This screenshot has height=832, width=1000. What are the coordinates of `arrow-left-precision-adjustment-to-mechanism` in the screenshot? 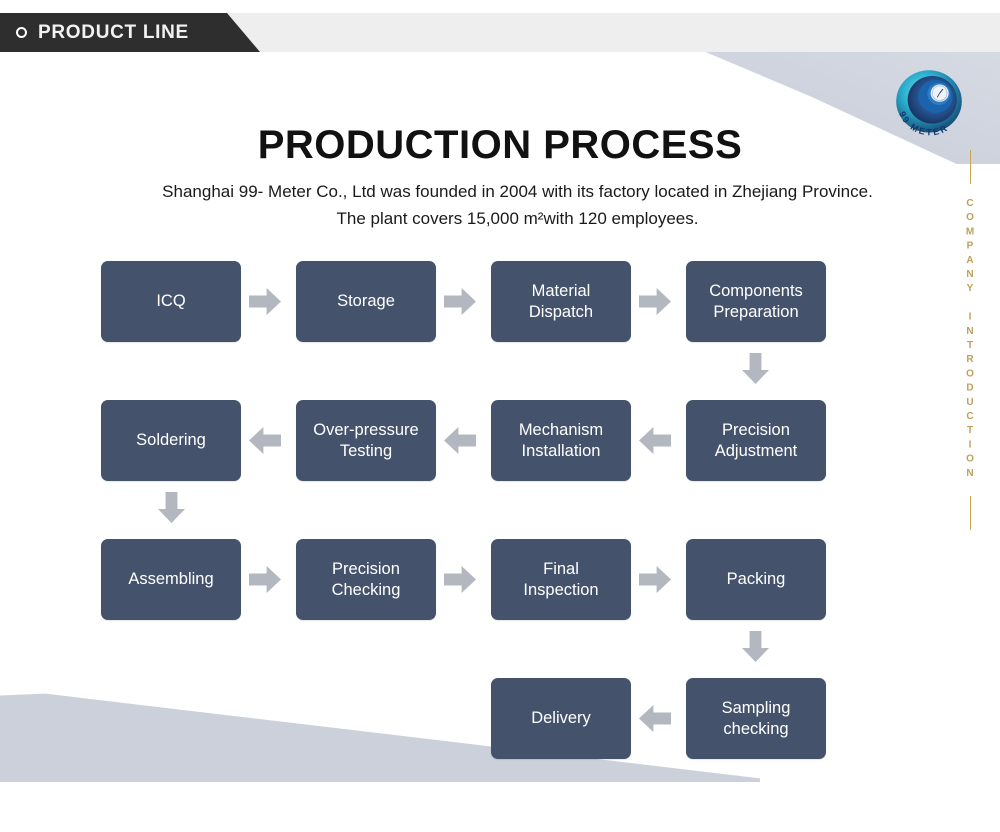 It's located at (655, 440).